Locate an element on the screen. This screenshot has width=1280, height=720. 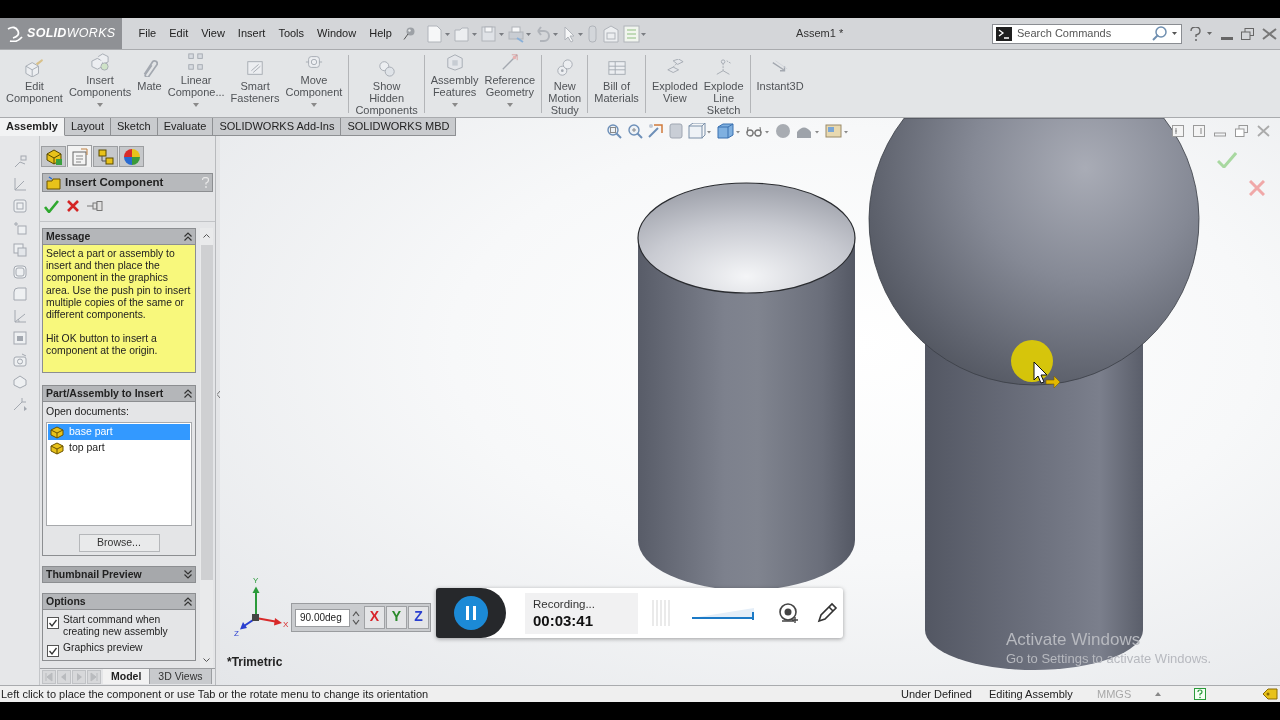
pencil-icon is located at coordinates (827, 613).